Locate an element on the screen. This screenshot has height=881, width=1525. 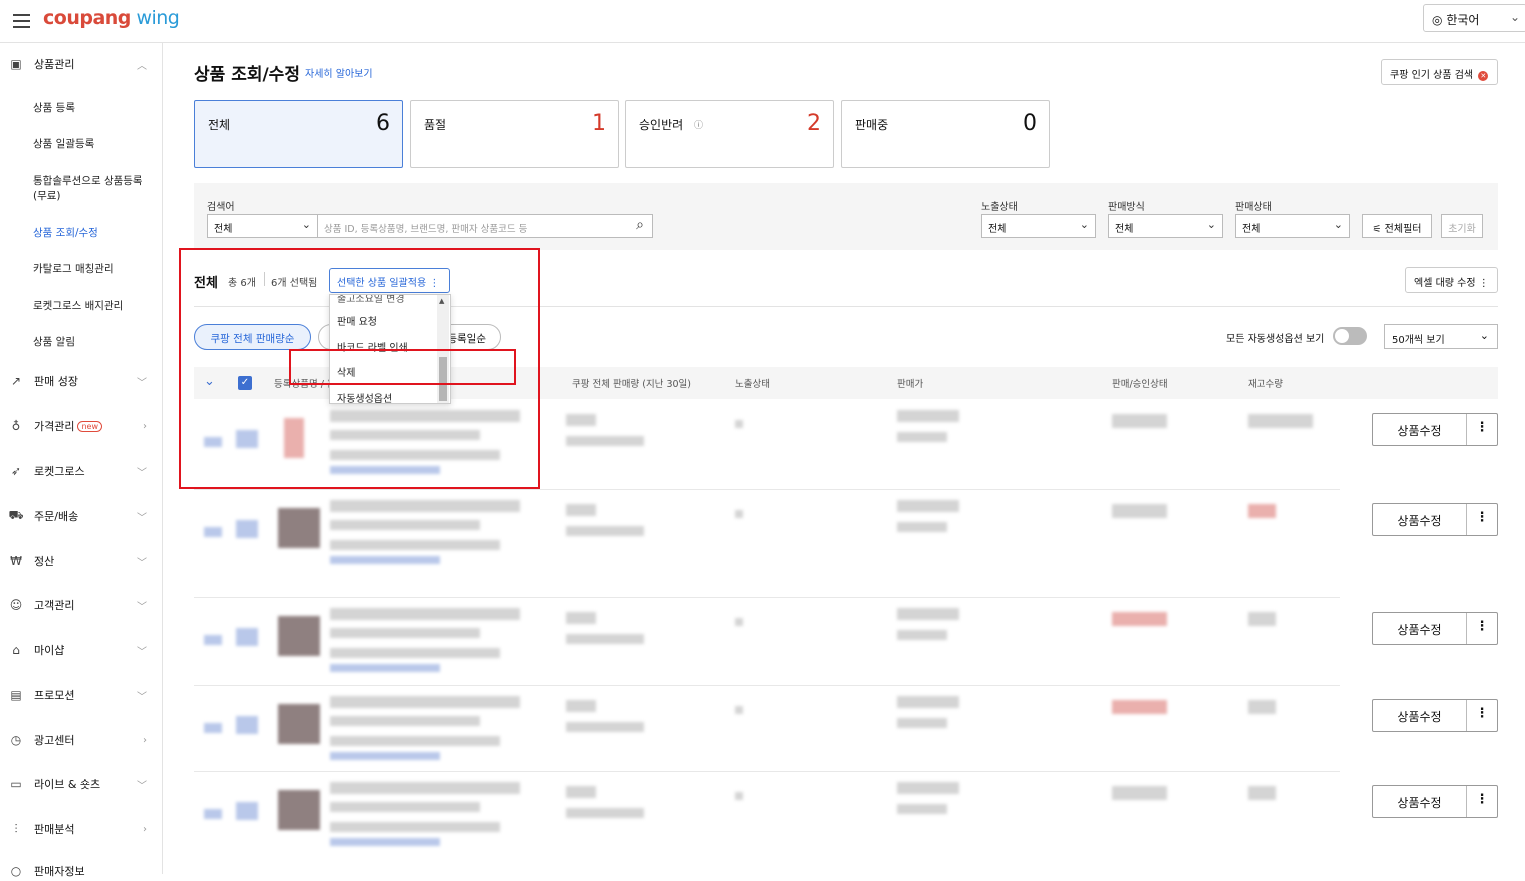
sidebar-item-price: ♁ 가격관리 new › is located at coordinates (80, 426).